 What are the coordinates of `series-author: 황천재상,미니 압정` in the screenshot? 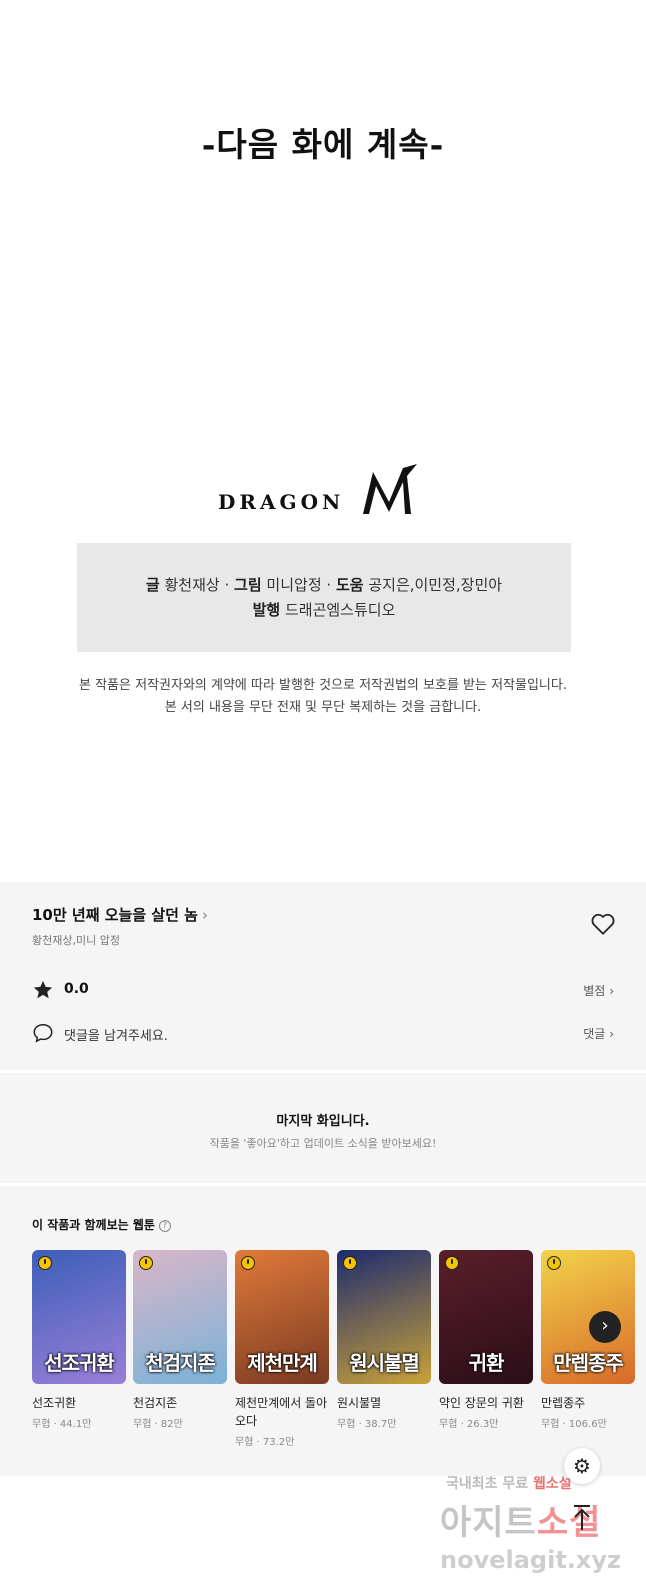 It's located at (76, 940).